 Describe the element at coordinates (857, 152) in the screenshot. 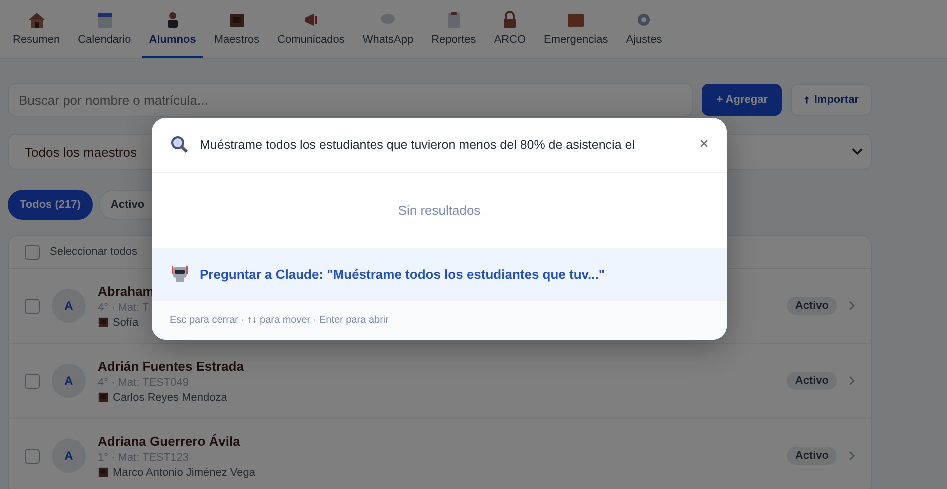

I see `chevron-down-icon` at that location.